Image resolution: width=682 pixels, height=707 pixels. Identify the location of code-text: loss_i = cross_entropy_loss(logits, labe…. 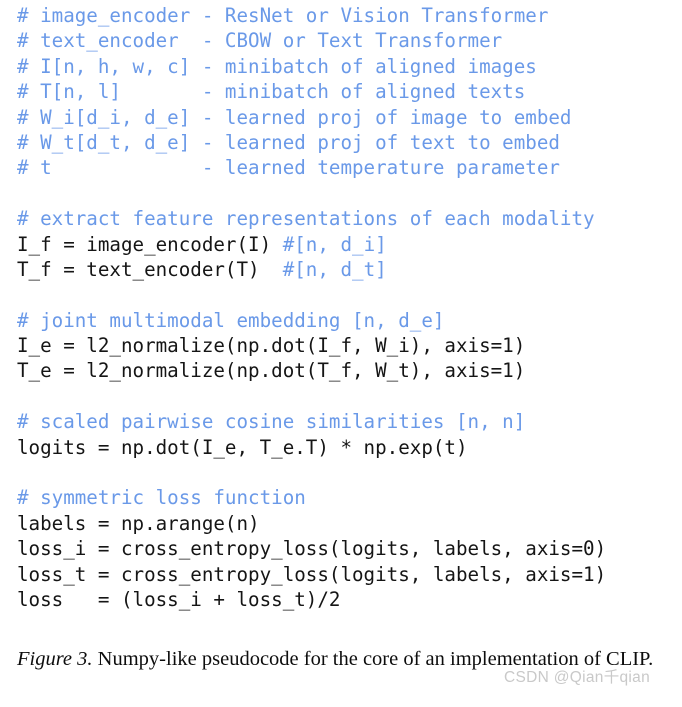
(312, 549).